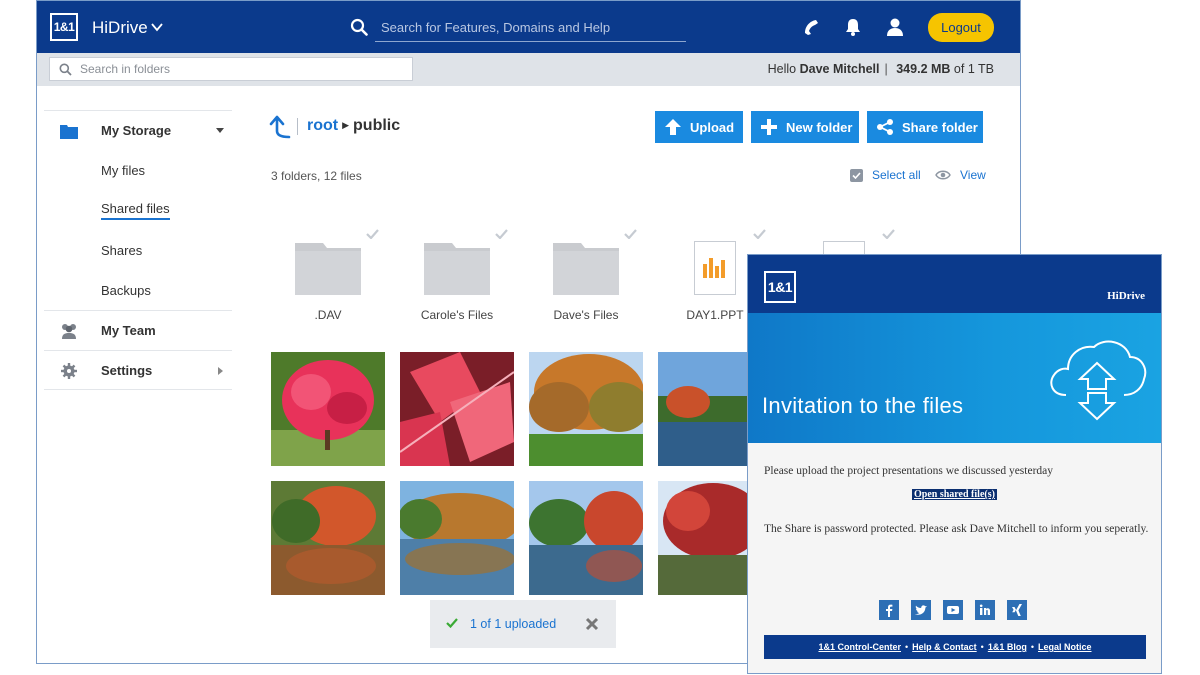 The image size is (1200, 675). I want to click on share-folder-button-label: Share folder, so click(940, 127).